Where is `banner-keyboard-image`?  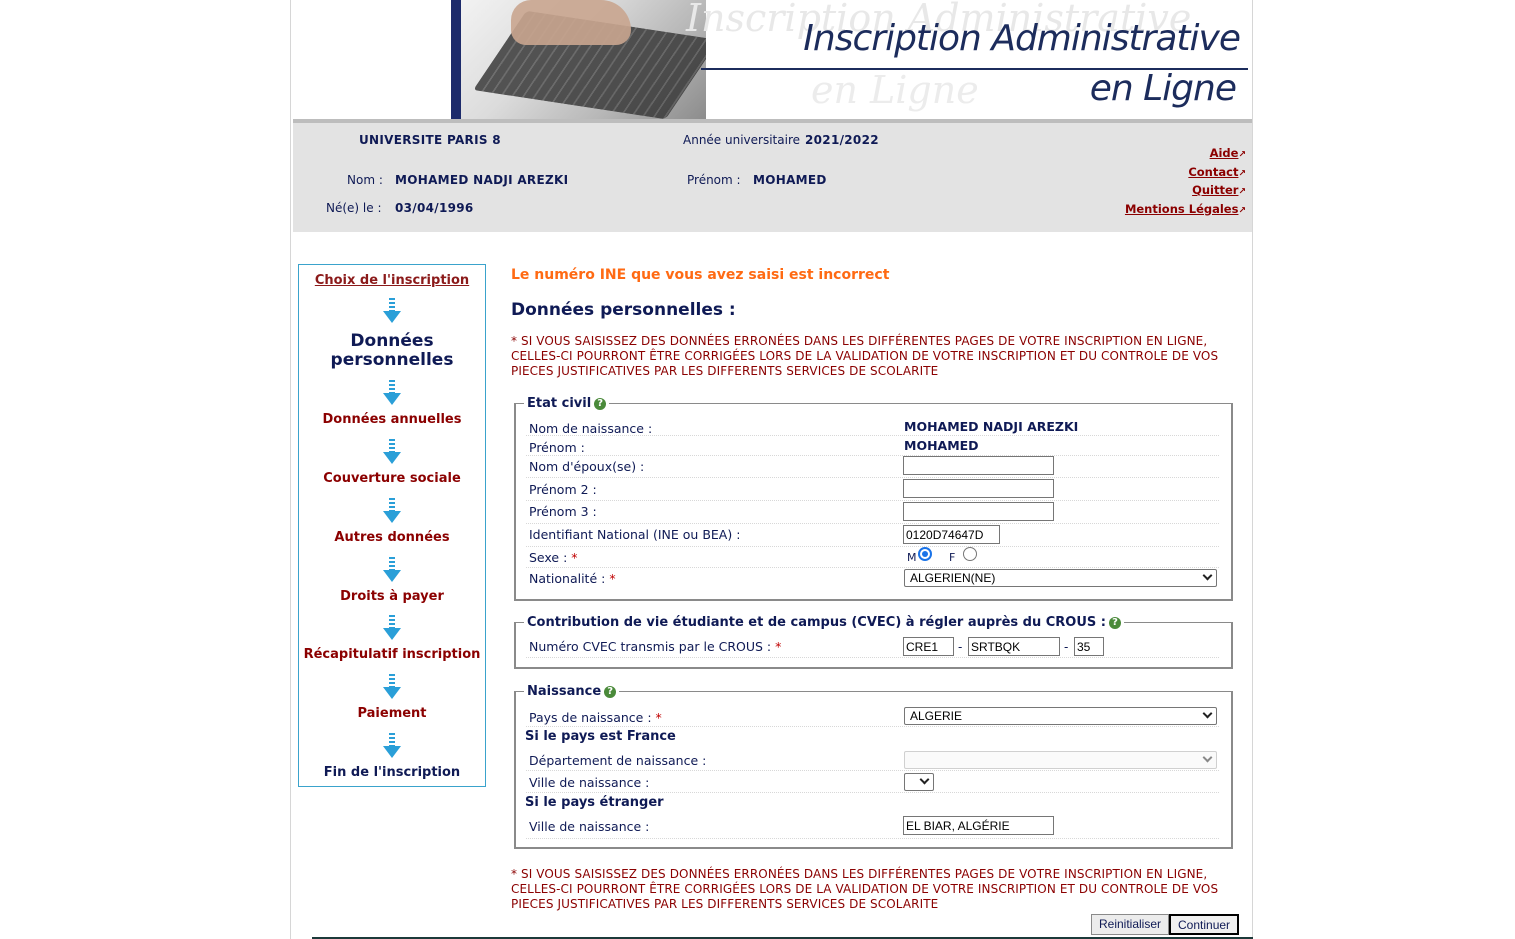 banner-keyboard-image is located at coordinates (578, 59).